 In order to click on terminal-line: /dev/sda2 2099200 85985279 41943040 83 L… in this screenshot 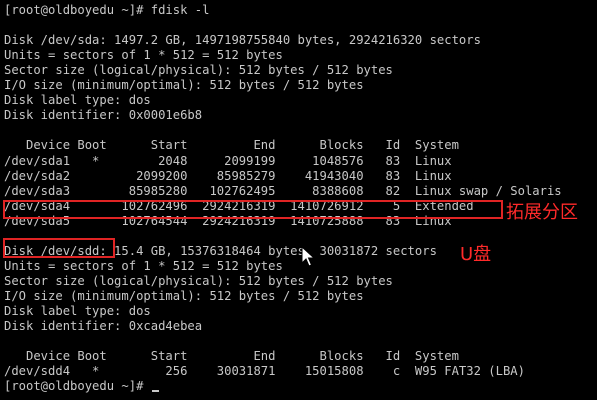, I will do `click(228, 175)`.